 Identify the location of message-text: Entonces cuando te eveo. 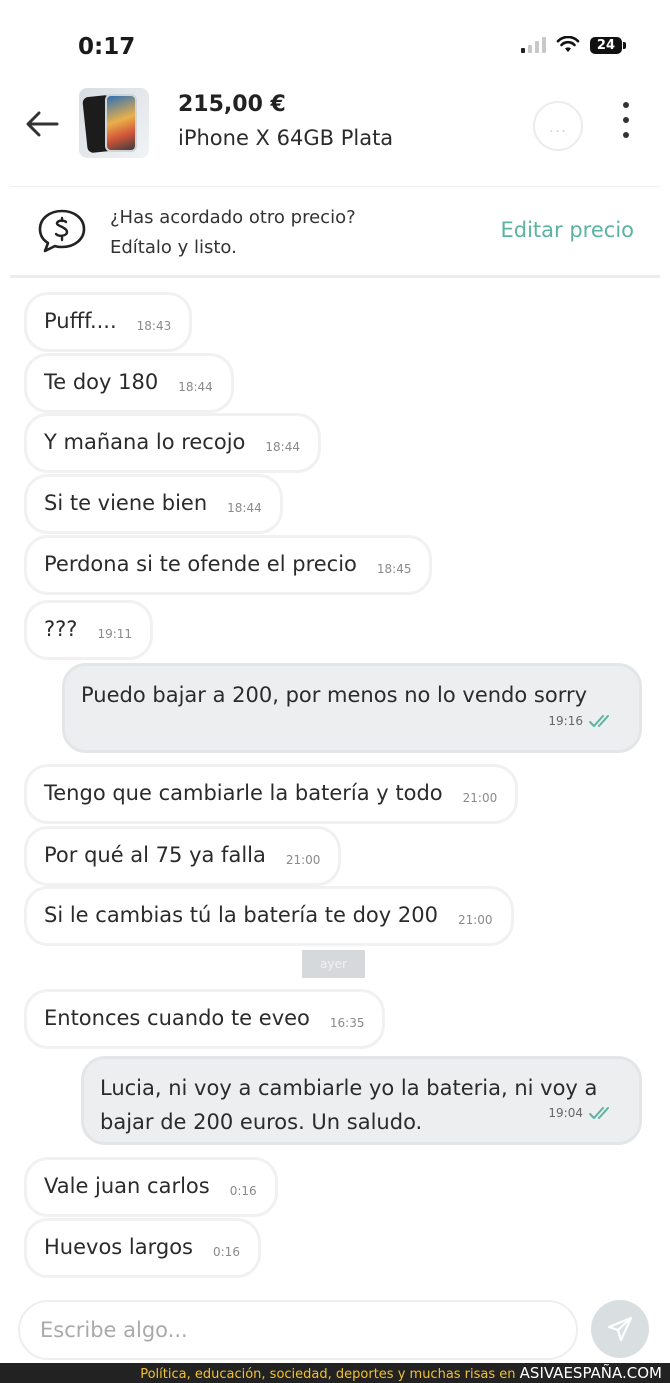
(177, 1018).